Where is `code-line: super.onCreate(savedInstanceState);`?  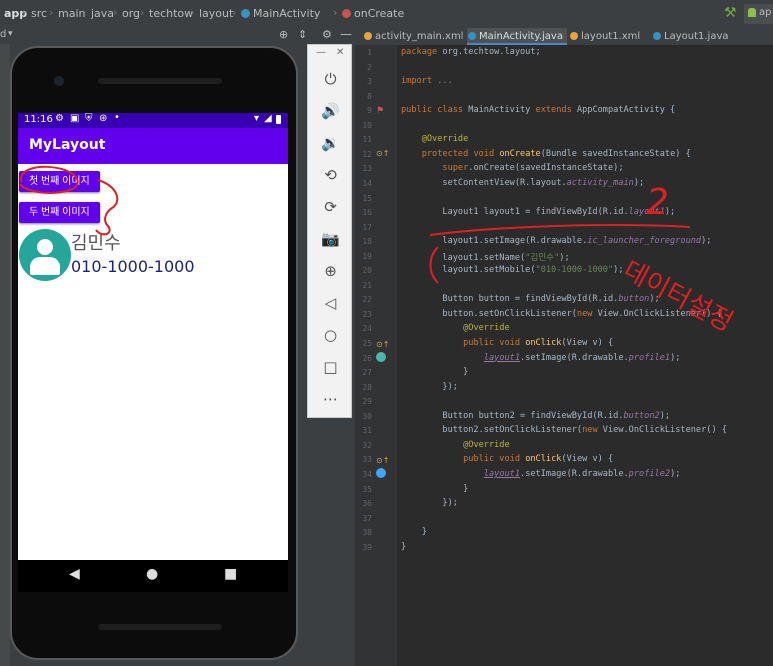
code-line: super.onCreate(savedInstanceState); is located at coordinates (512, 168).